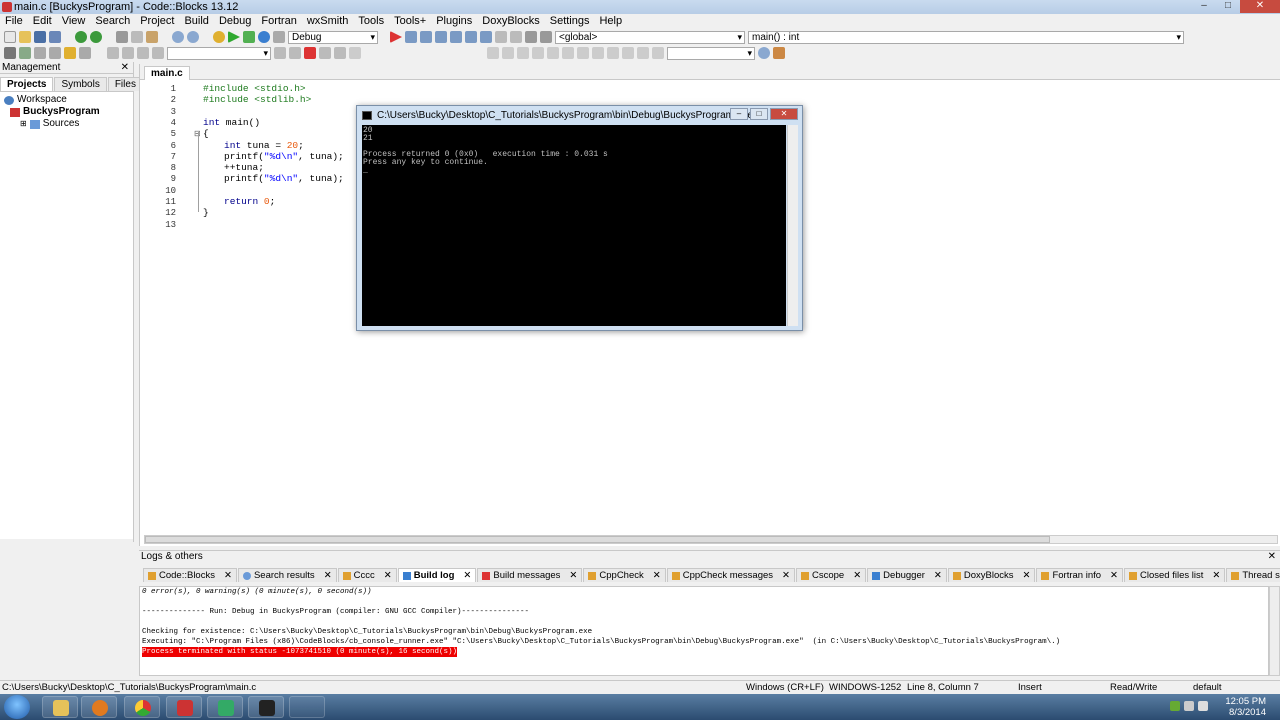 The image size is (1280, 720). Describe the element at coordinates (235, 21) in the screenshot. I see `menu-debug: Debug` at that location.